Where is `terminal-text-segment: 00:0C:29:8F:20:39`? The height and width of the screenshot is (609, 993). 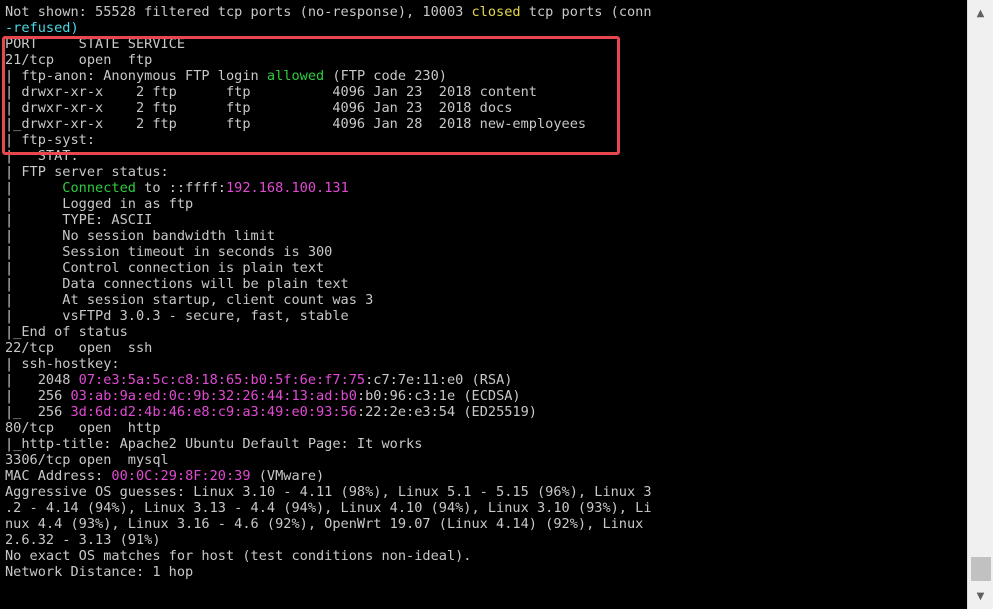
terminal-text-segment: 00:0C:29:8F:20:39 is located at coordinates (181, 476).